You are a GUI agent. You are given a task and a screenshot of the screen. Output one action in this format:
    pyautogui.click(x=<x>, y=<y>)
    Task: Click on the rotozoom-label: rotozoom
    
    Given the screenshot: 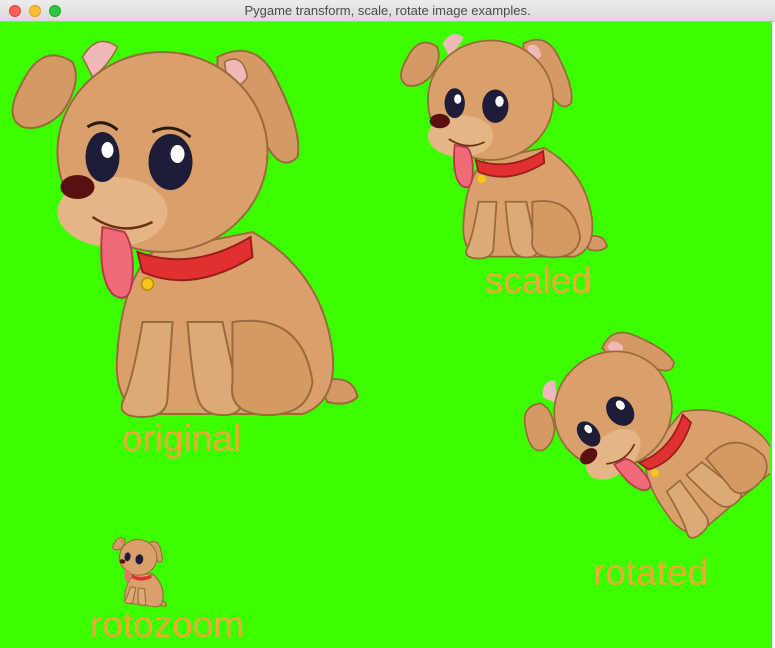 What is the action you would take?
    pyautogui.click(x=167, y=624)
    